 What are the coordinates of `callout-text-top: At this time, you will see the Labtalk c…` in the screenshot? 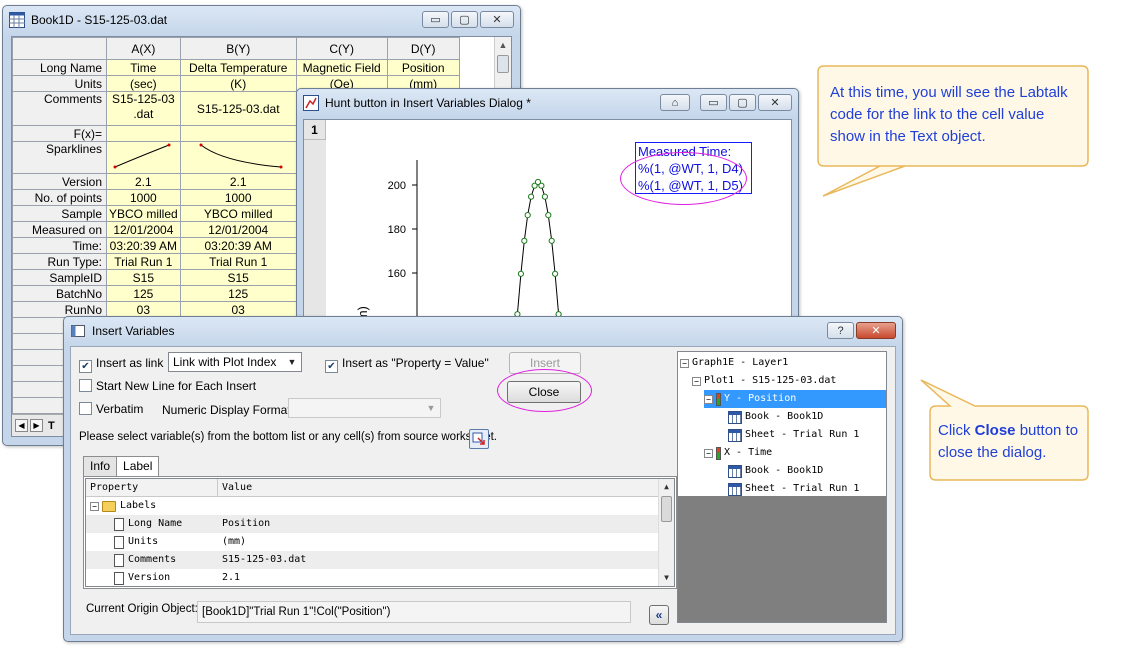 It's located at (949, 114).